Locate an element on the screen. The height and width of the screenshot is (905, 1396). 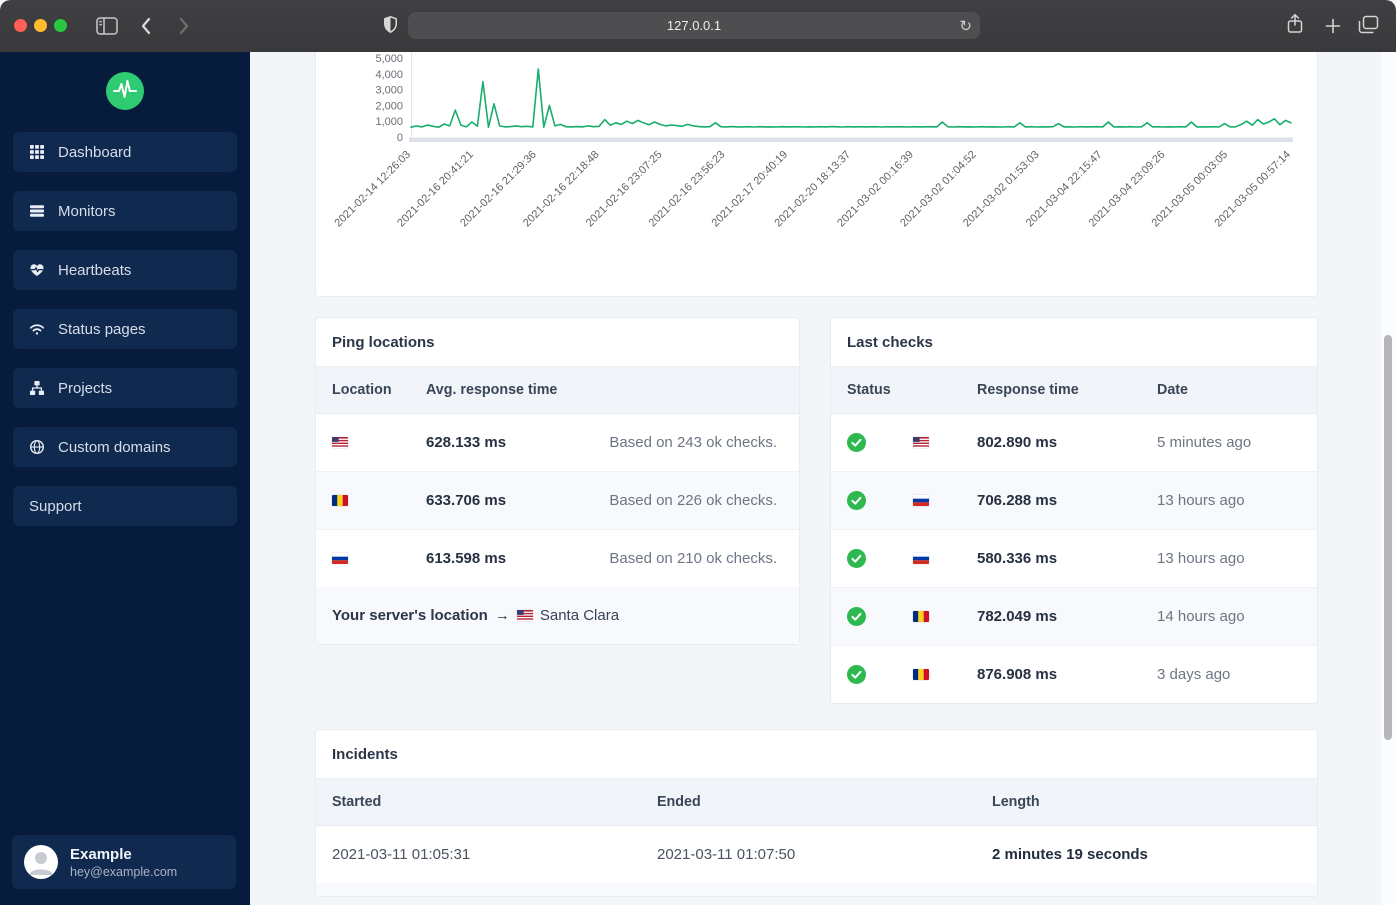
globe-icon is located at coordinates (37, 447).